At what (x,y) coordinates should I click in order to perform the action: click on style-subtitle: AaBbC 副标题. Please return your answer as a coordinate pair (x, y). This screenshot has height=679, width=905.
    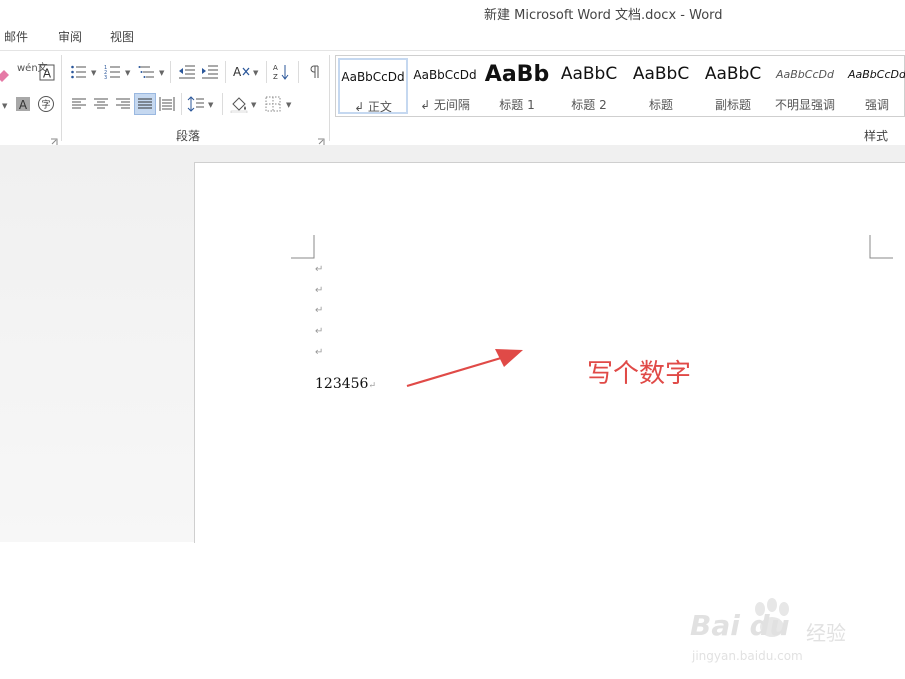
    Looking at the image, I should click on (733, 86).